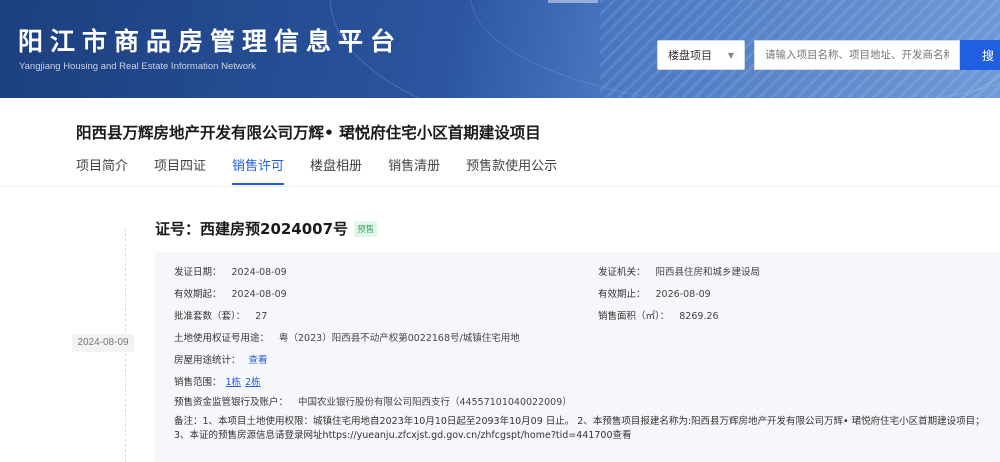  What do you see at coordinates (261, 316) in the screenshot?
I see `approved-units-value: 27` at bounding box center [261, 316].